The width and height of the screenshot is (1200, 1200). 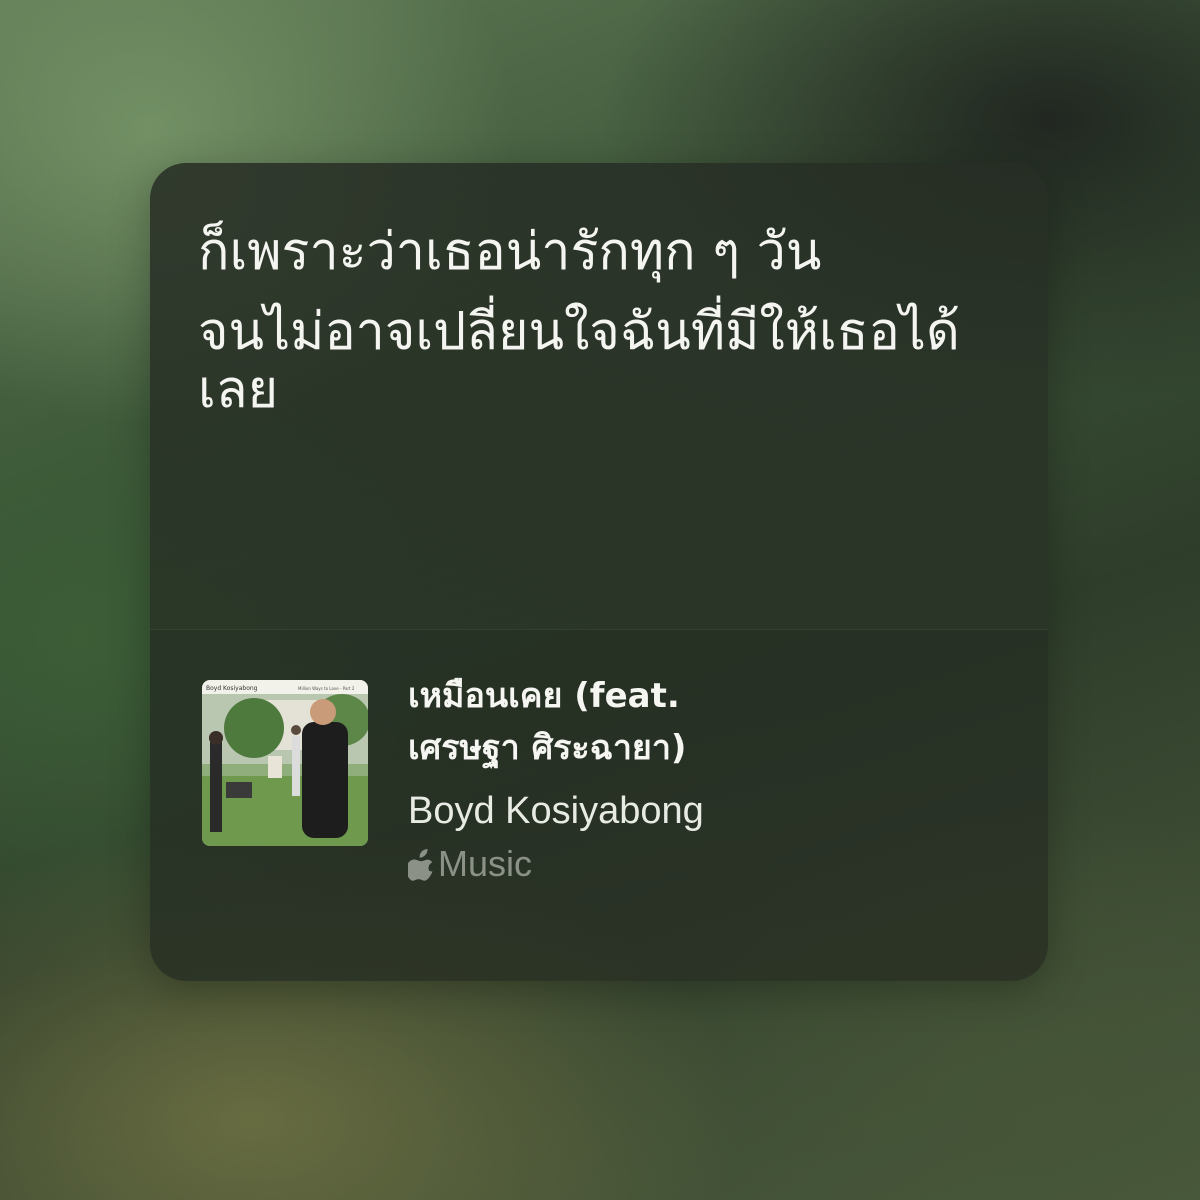 What do you see at coordinates (578, 722) in the screenshot?
I see `track-title: เหมือนเคย (feat. เศรษฐา ศิระฉายา)` at bounding box center [578, 722].